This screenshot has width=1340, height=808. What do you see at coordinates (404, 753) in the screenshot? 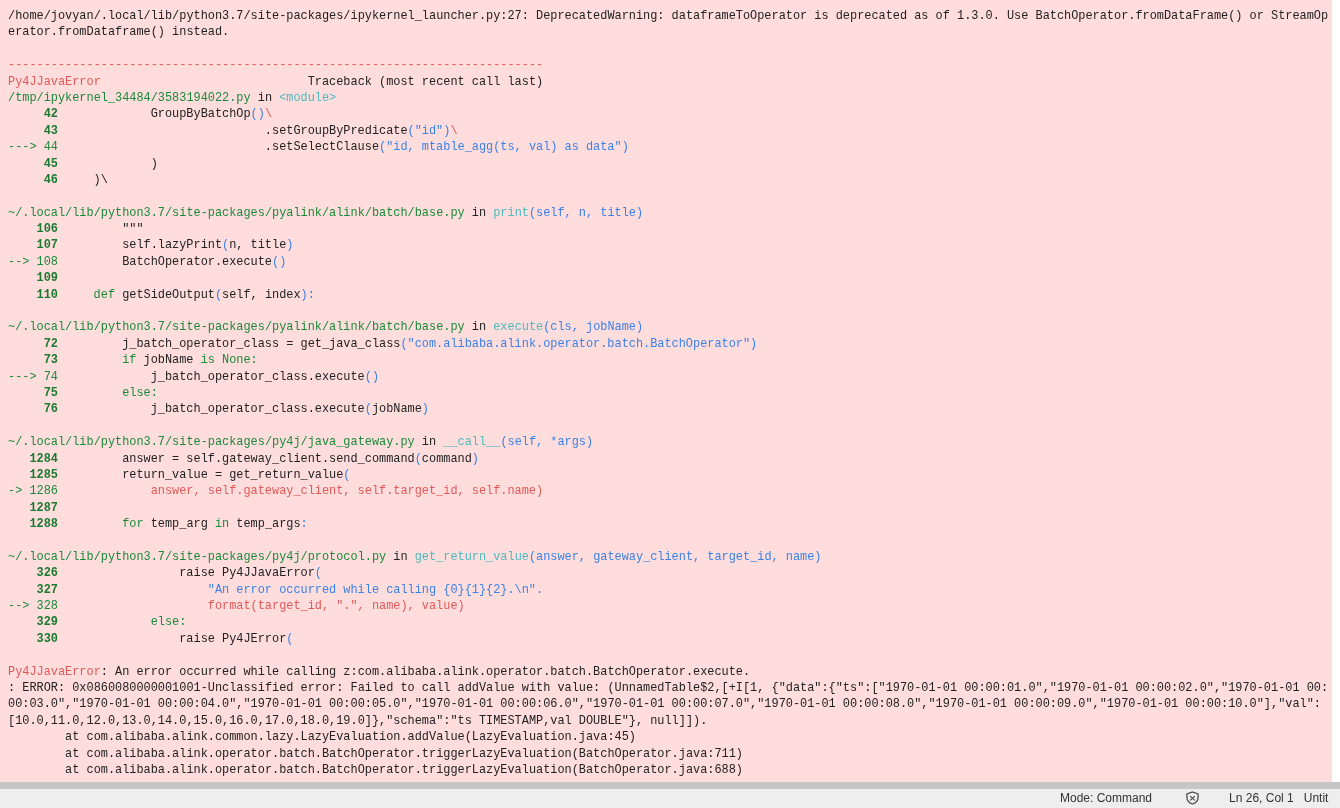
I see `error-detail: at com.alibaba.alink.operator.batch.BatchOperator.triggerLazyEvaluation(BatchOperator.java:711)` at bounding box center [404, 753].